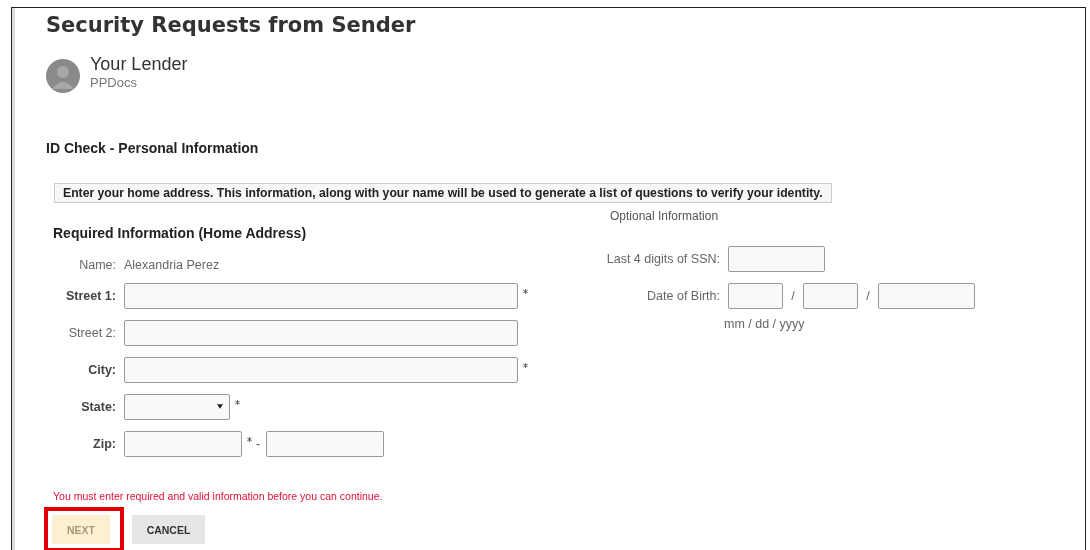 Image resolution: width=1090 pixels, height=550 pixels. Describe the element at coordinates (98, 406) in the screenshot. I see `field-label: State:` at that location.